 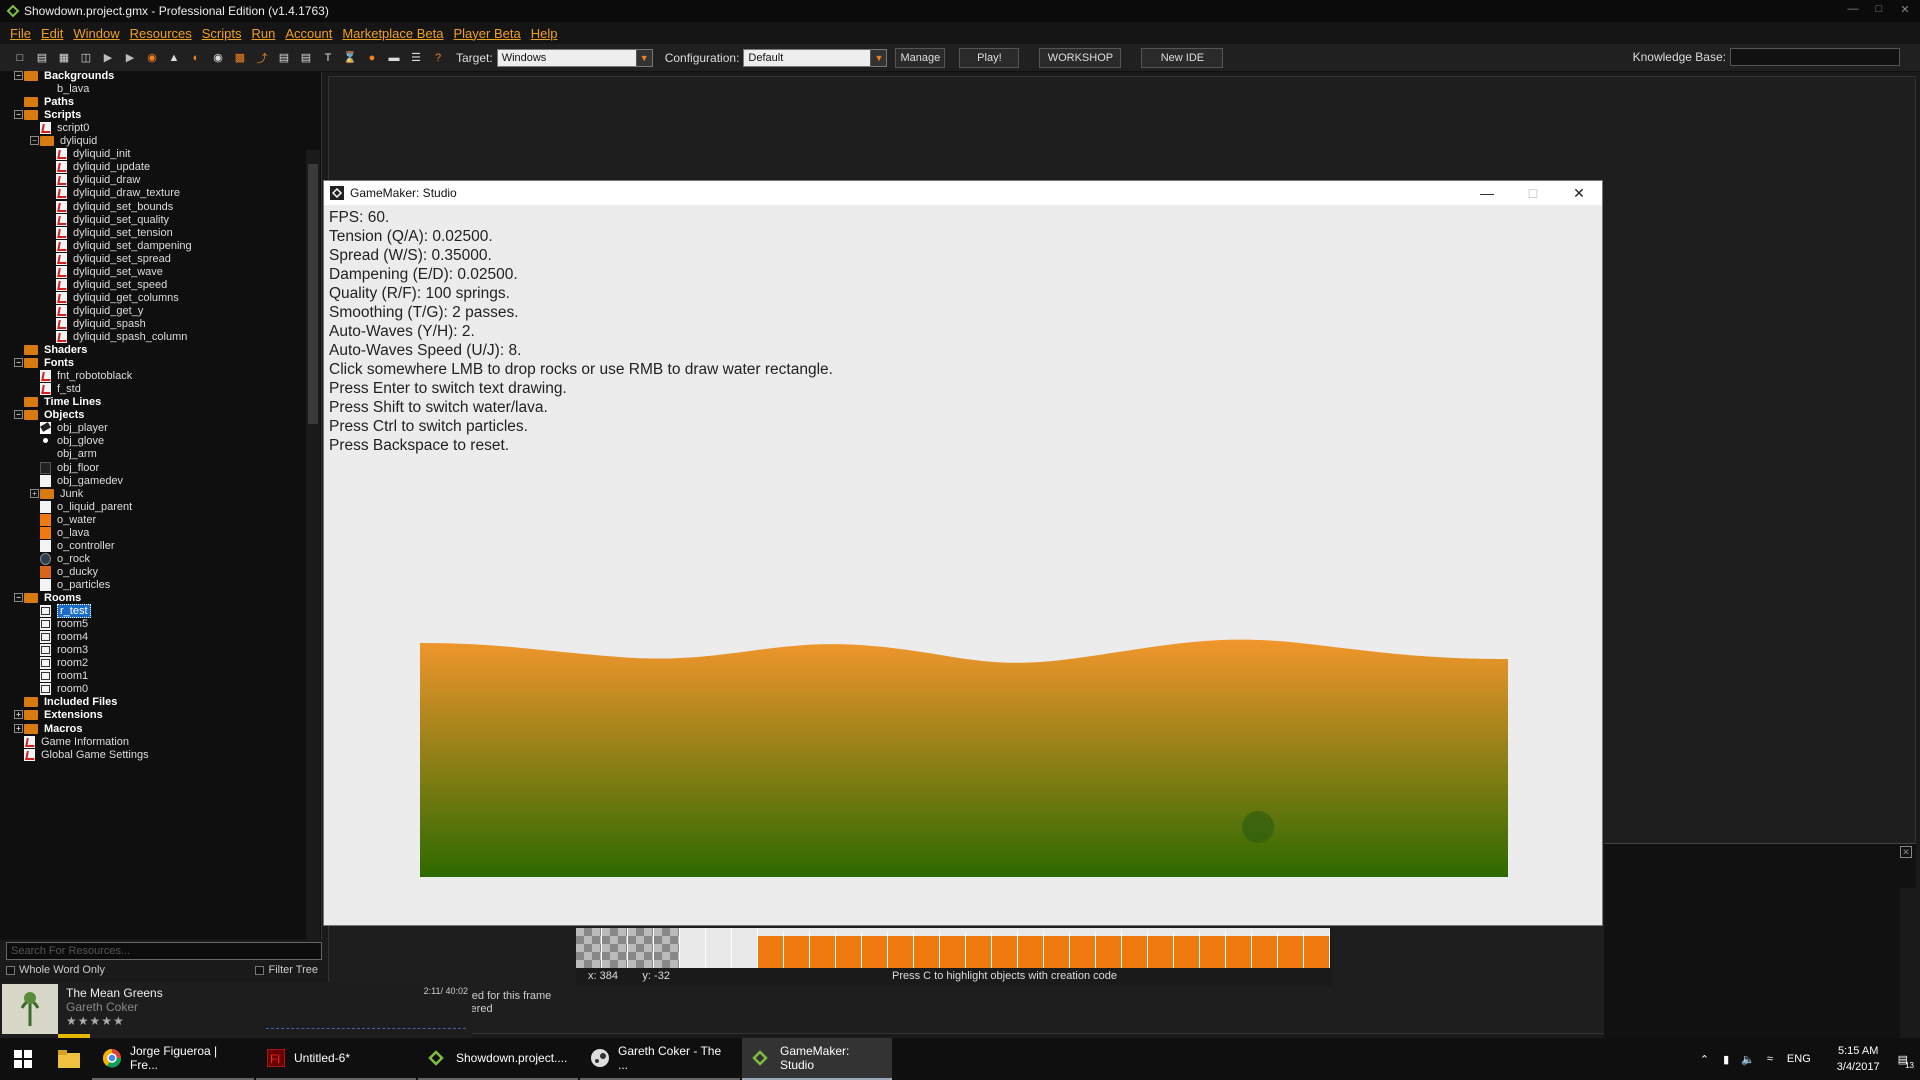 I want to click on export-icon: ◫, so click(x=86, y=58).